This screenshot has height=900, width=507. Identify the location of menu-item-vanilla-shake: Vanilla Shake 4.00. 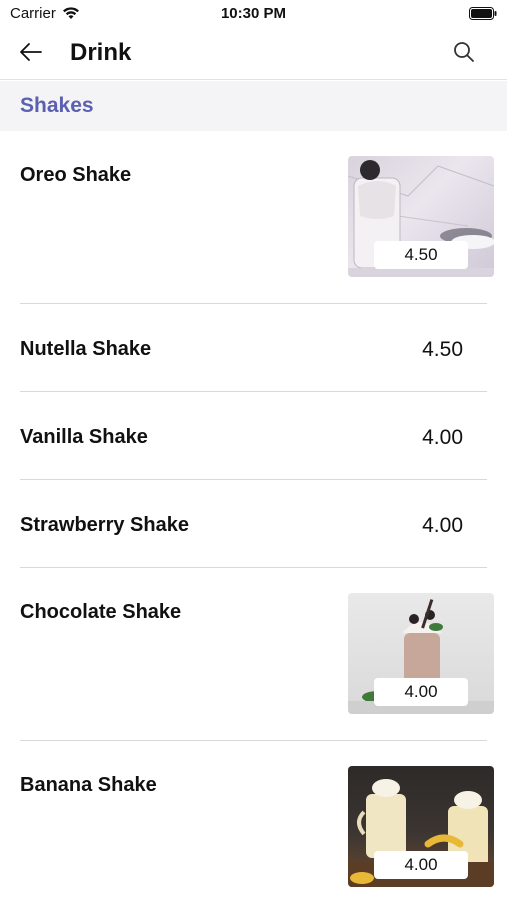
(253, 436).